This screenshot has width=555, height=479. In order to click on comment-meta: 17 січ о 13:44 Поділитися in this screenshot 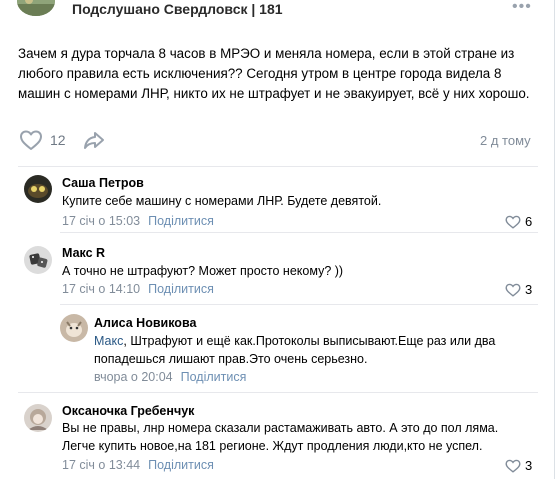, I will do `click(138, 465)`.